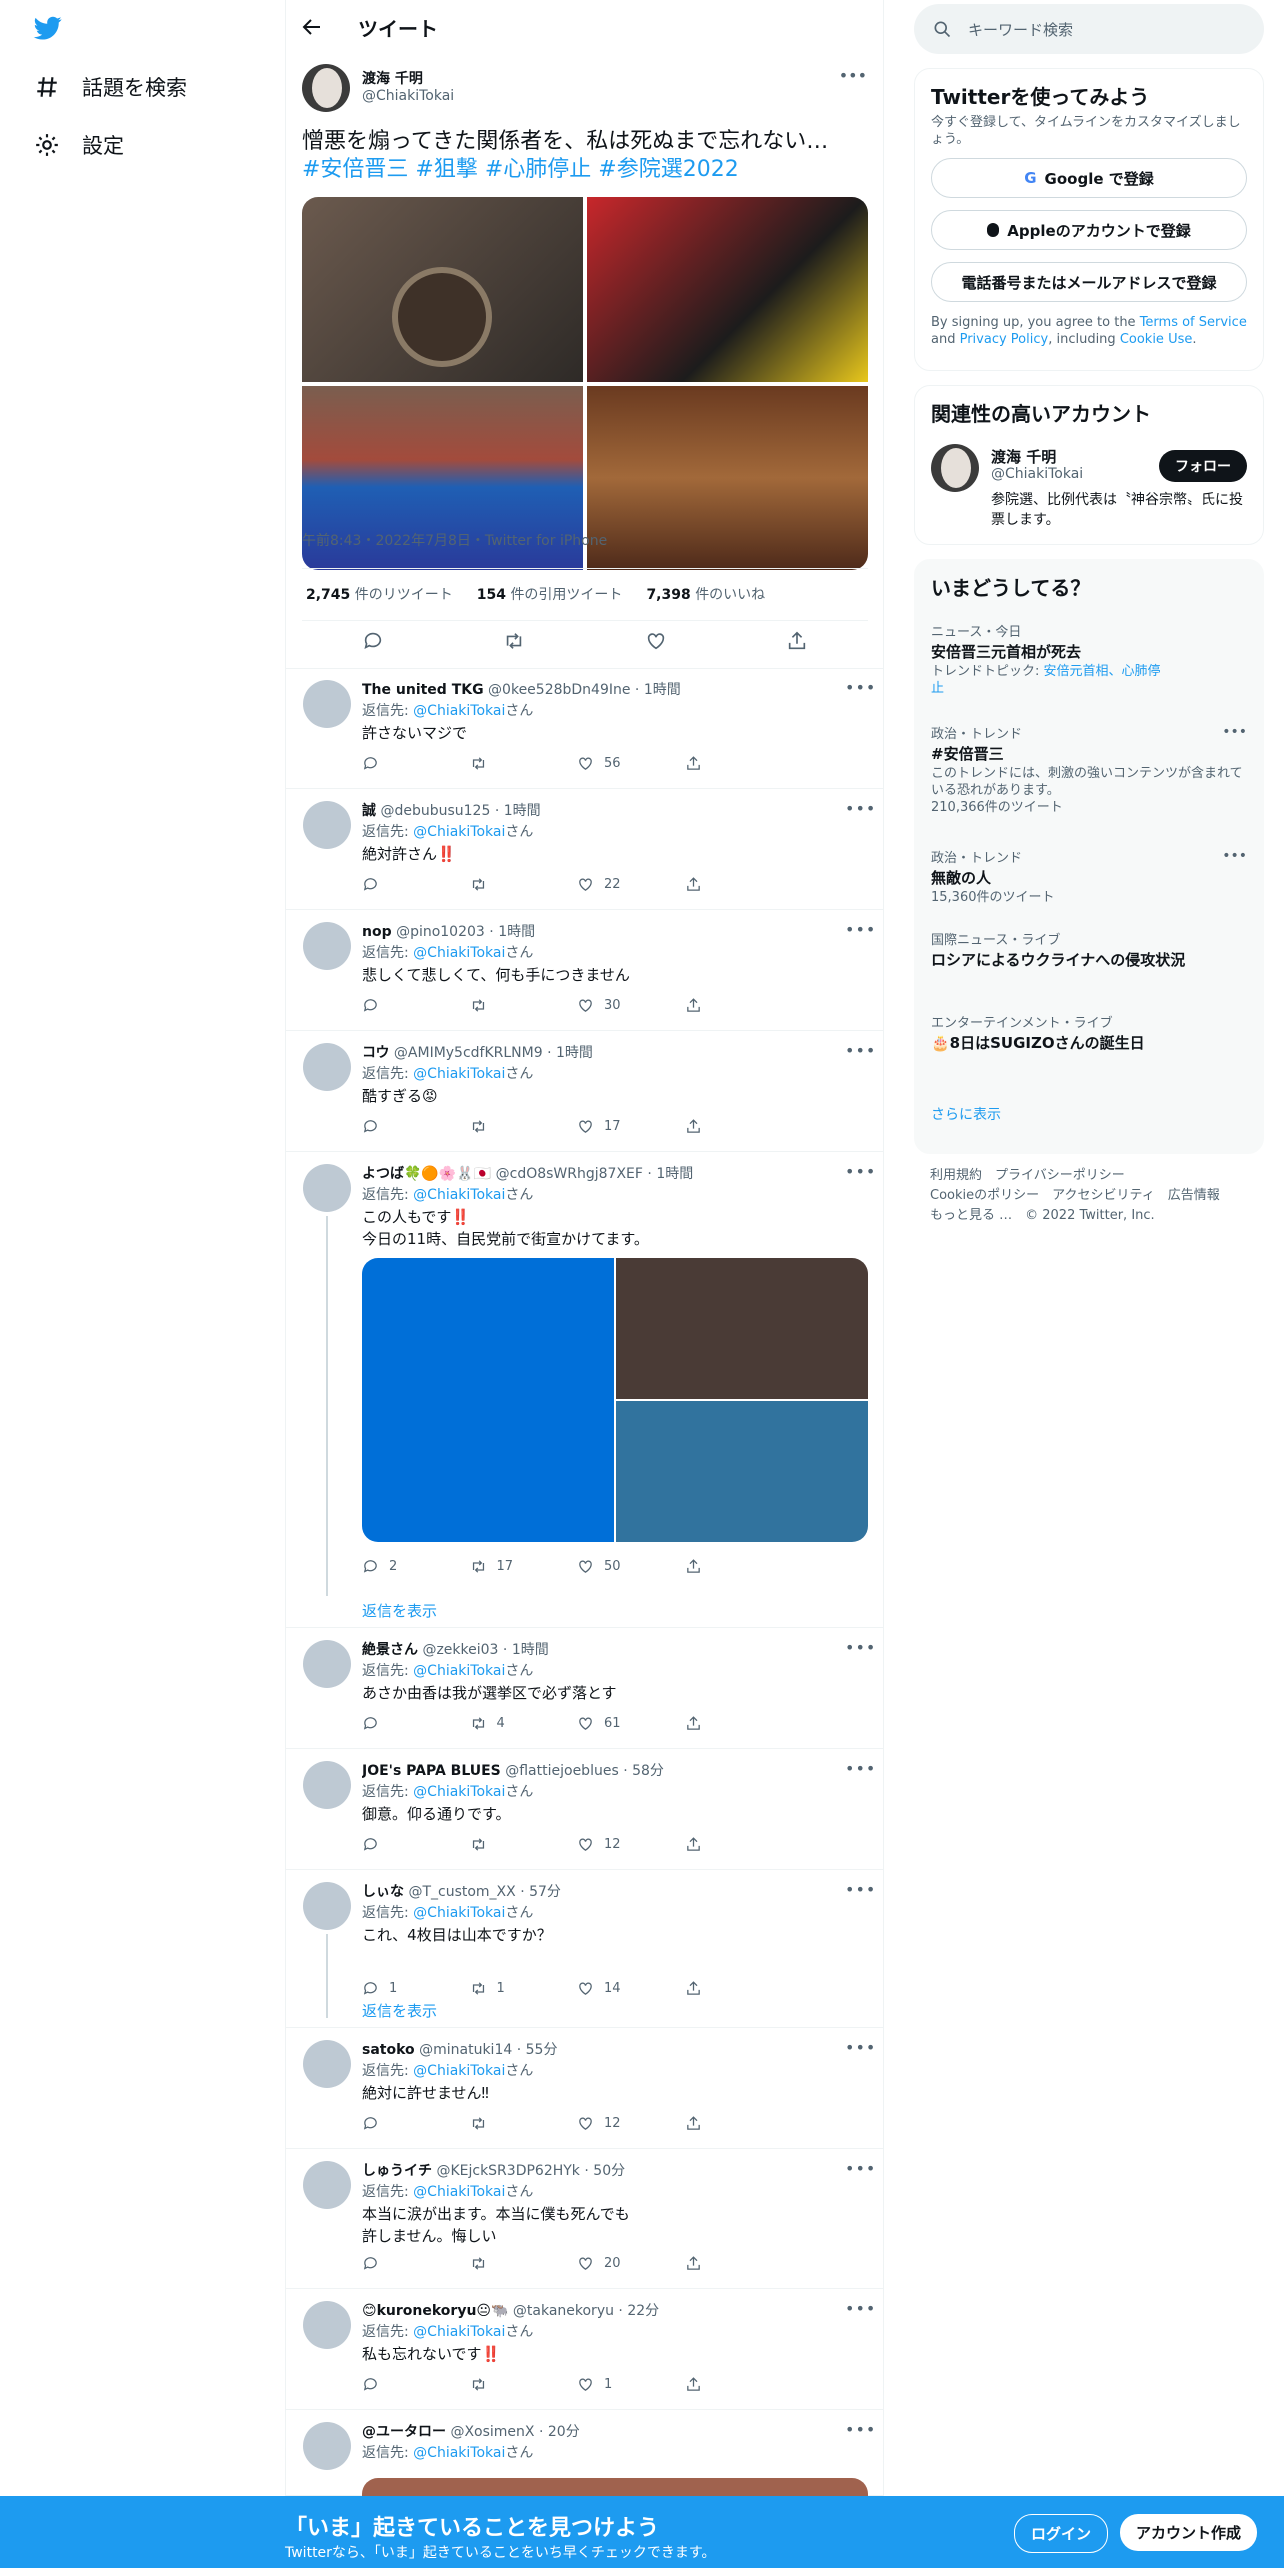 Image resolution: width=1284 pixels, height=2568 pixels. I want to click on reply-time: 55分, so click(542, 2050).